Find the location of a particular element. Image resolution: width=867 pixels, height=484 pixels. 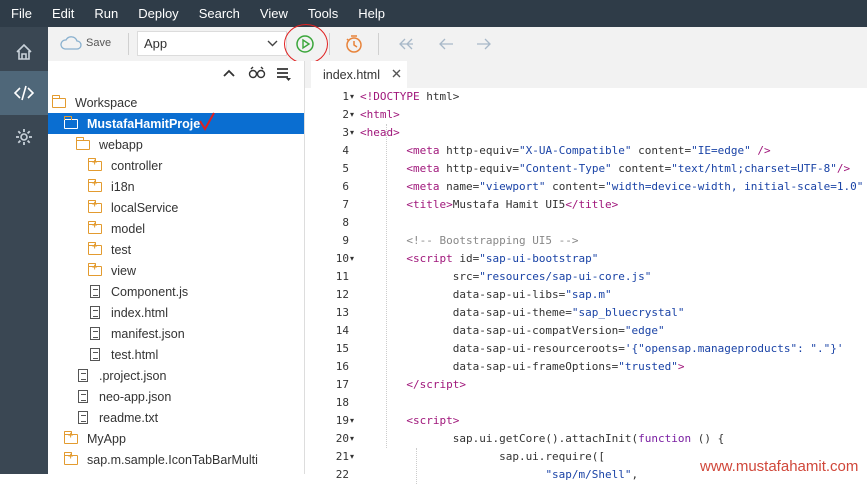

tree-item: neo-app.json is located at coordinates (176, 396).